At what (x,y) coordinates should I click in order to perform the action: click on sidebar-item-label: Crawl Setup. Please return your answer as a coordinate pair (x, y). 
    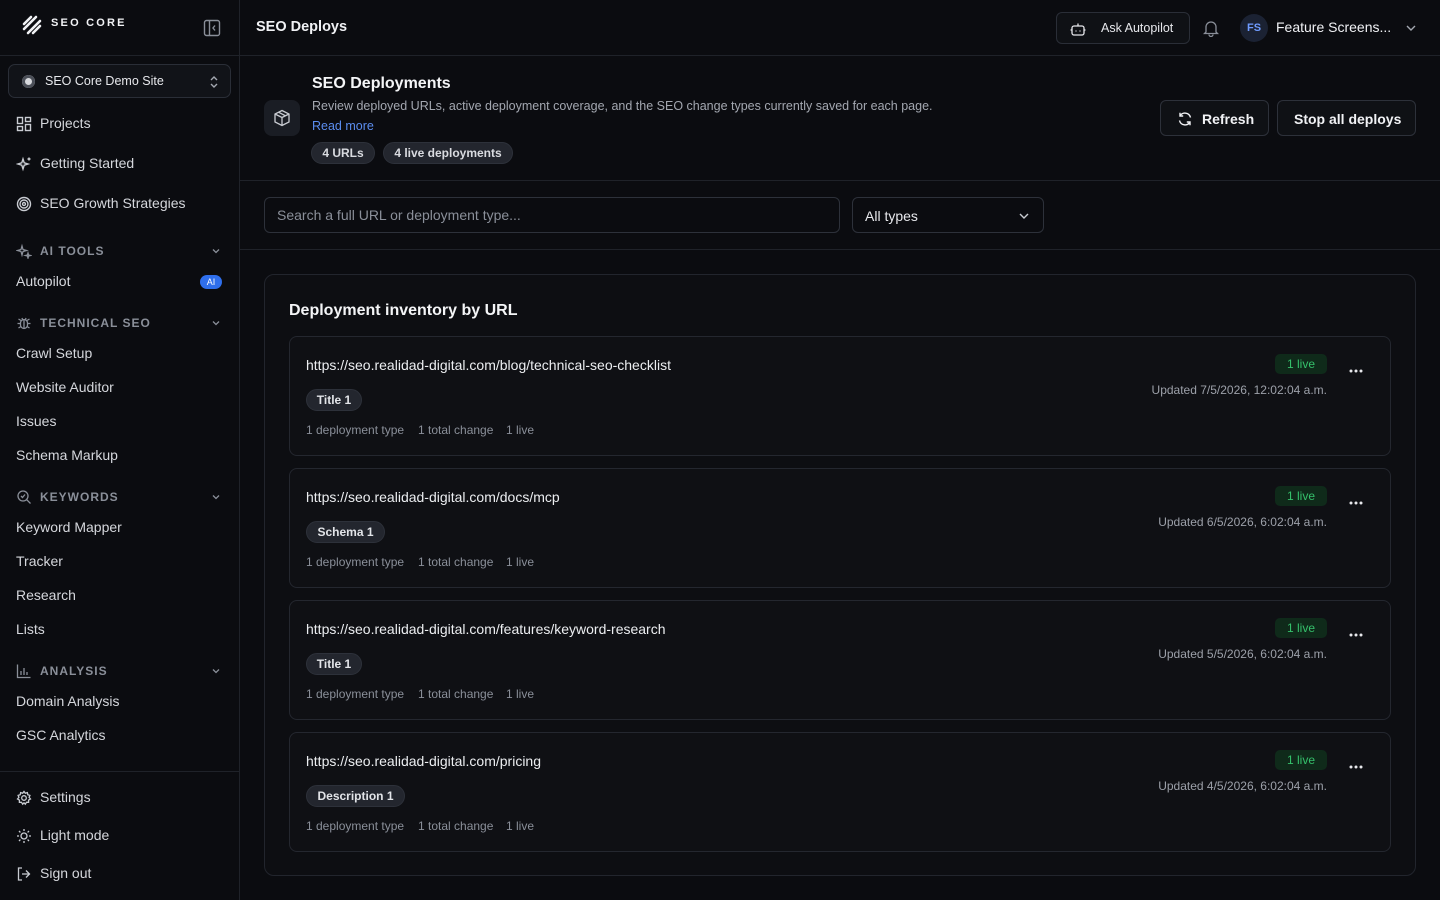
    Looking at the image, I should click on (54, 353).